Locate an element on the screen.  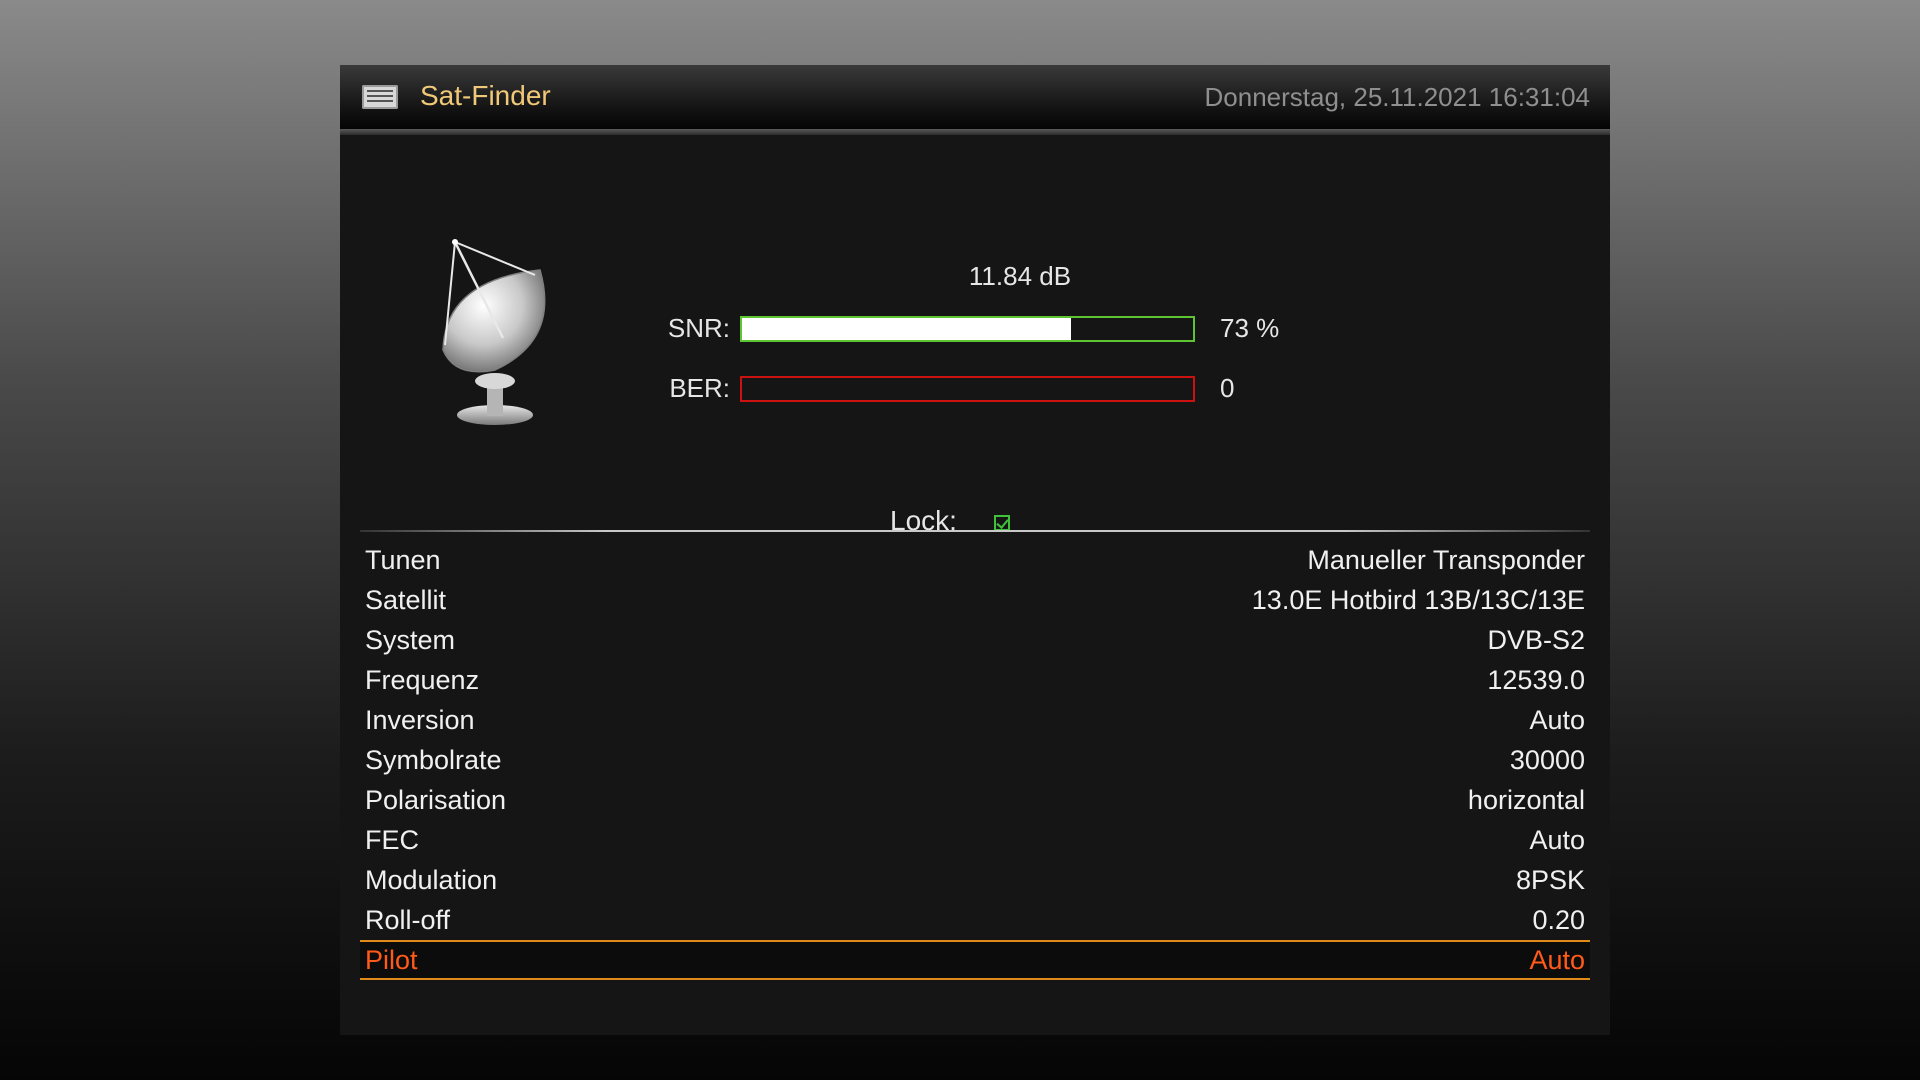
setting-label: Modulation is located at coordinates (431, 880).